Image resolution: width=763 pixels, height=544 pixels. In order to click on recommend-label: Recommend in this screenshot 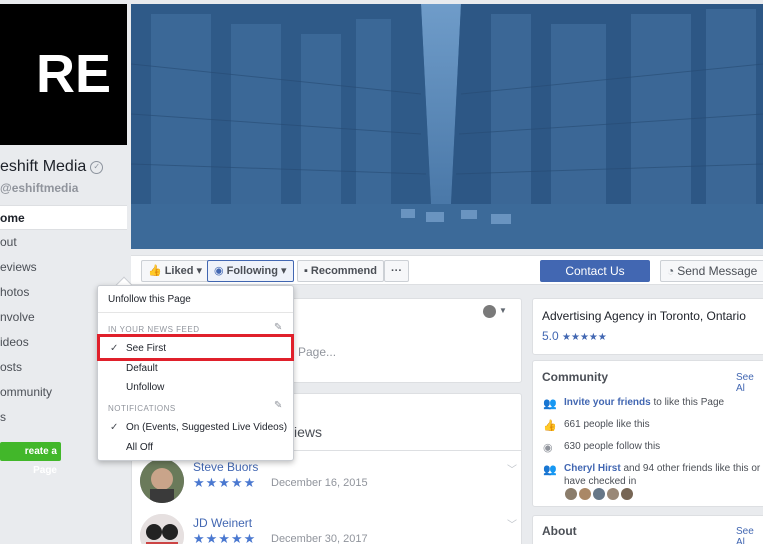, I will do `click(343, 271)`.